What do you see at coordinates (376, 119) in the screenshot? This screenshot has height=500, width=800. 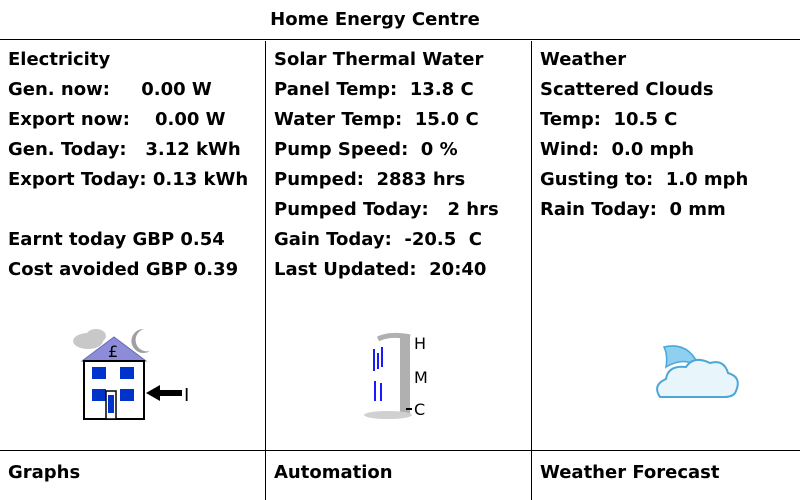 I see `water-temp: Water Temp: 15.0 C` at bounding box center [376, 119].